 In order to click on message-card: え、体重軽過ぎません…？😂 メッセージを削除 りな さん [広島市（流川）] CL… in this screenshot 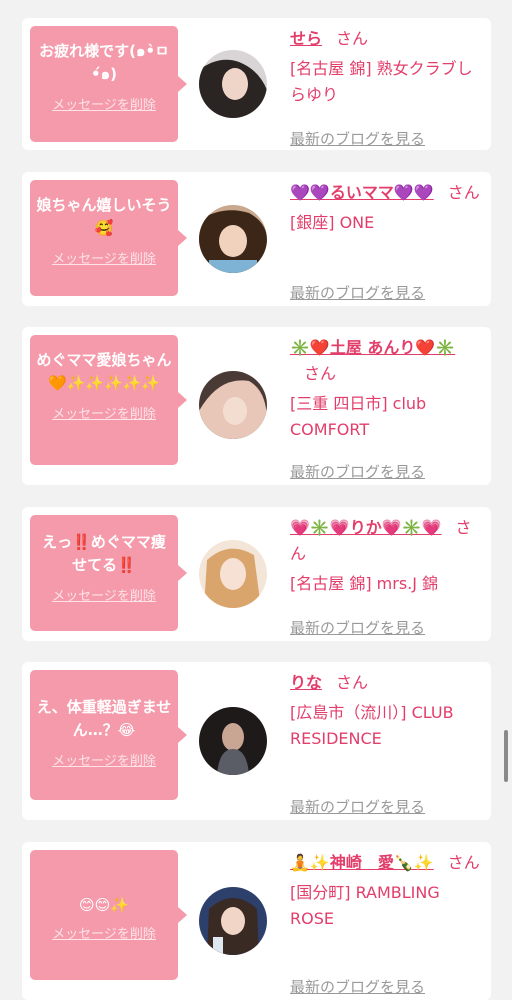, I will do `click(256, 741)`.